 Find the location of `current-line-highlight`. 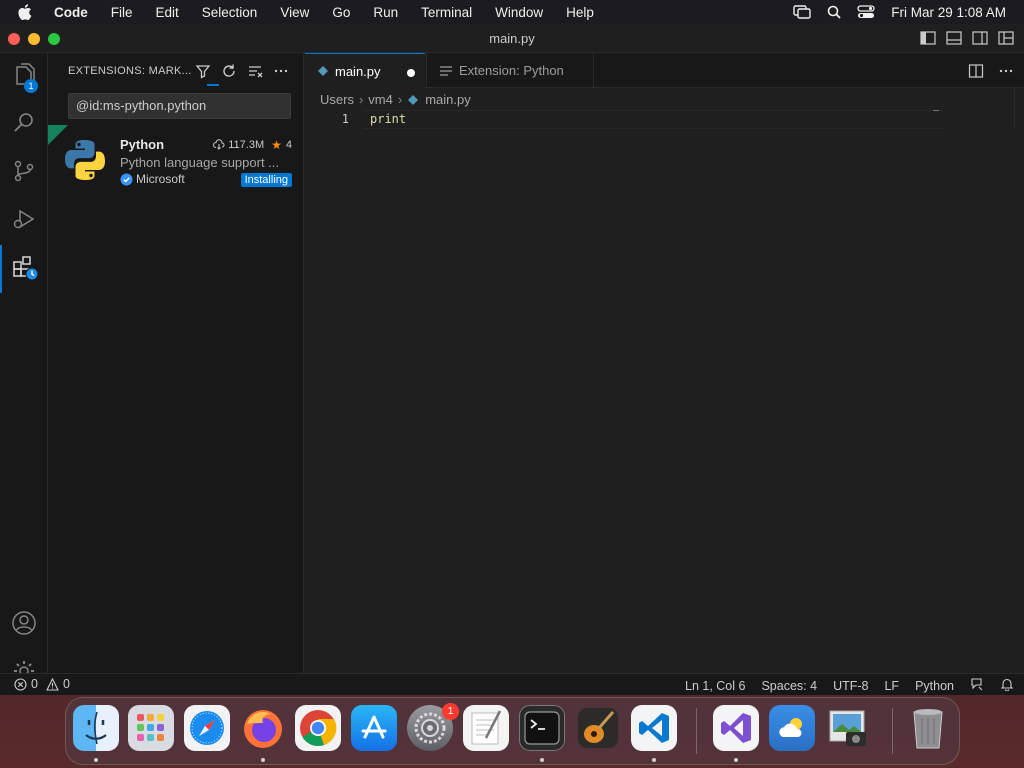

current-line-highlight is located at coordinates (653, 119).